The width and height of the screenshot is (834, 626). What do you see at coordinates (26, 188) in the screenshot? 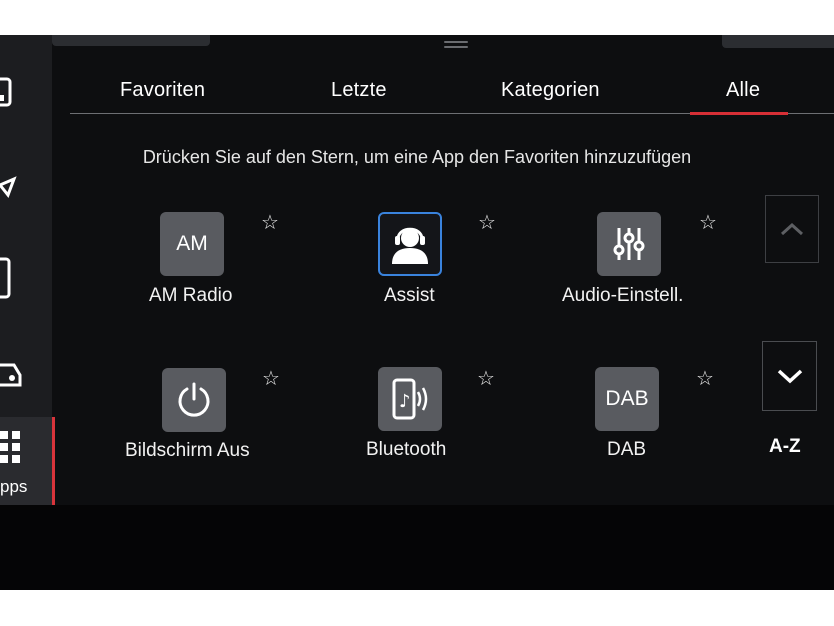
I see `sidebar-item-navigation` at bounding box center [26, 188].